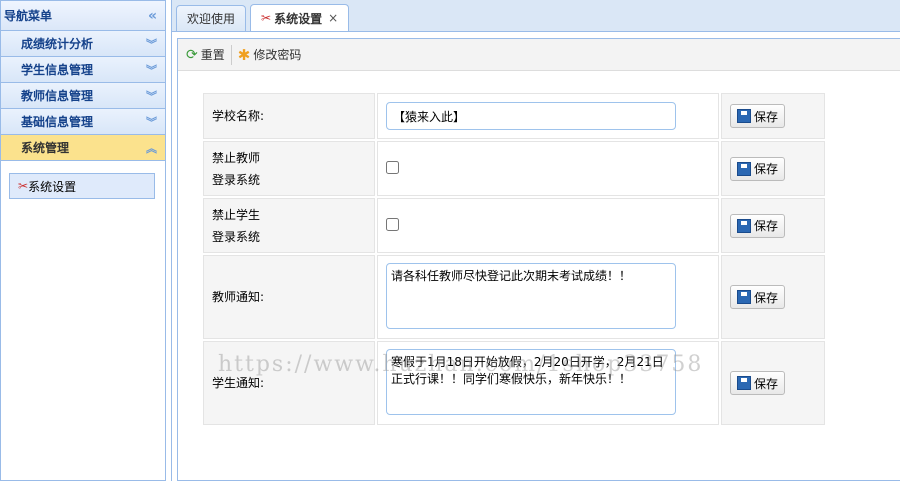 The image size is (900, 481). I want to click on row-teacher-notice: 教师通知: 请各科任教师尽快登记此次期末考试成绩！！ 保存, so click(514, 297).